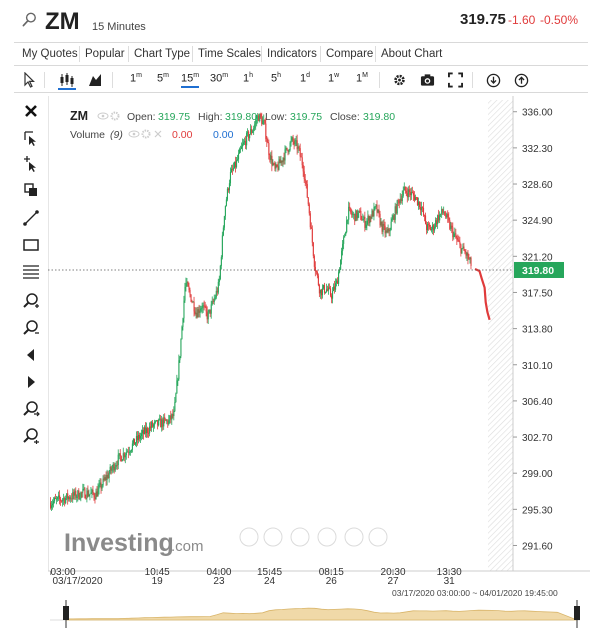 This screenshot has height=631, width=590. Describe the element at coordinates (29, 19) in the screenshot. I see `search-icon` at that location.